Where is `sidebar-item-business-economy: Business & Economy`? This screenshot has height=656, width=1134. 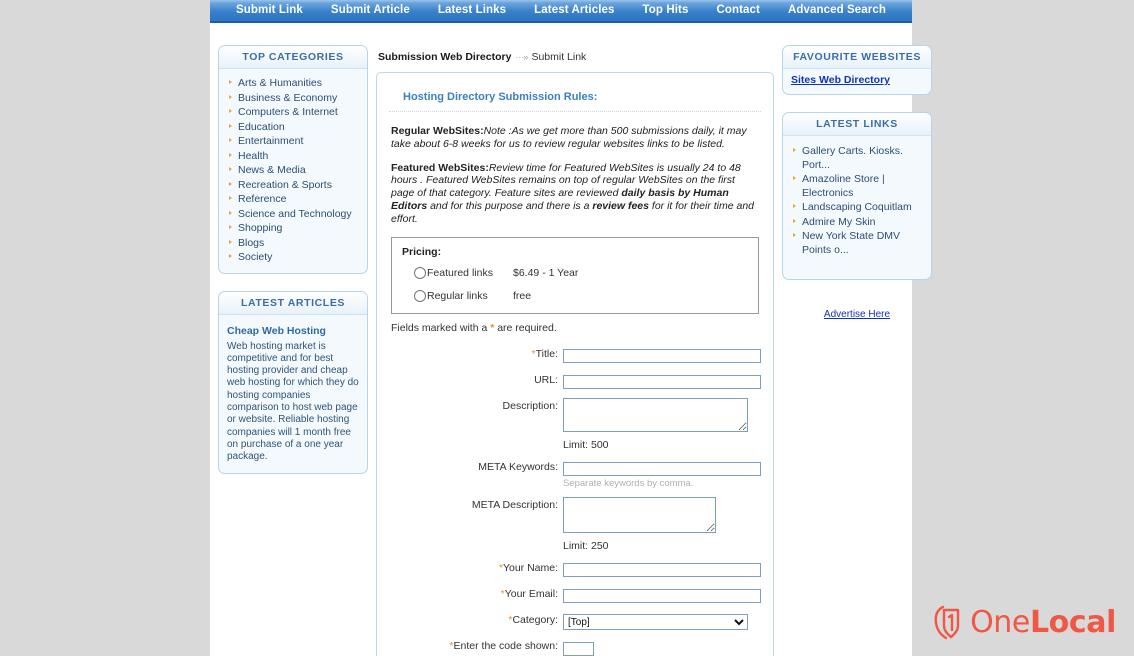 sidebar-item-business-economy: Business & Economy is located at coordinates (287, 98).